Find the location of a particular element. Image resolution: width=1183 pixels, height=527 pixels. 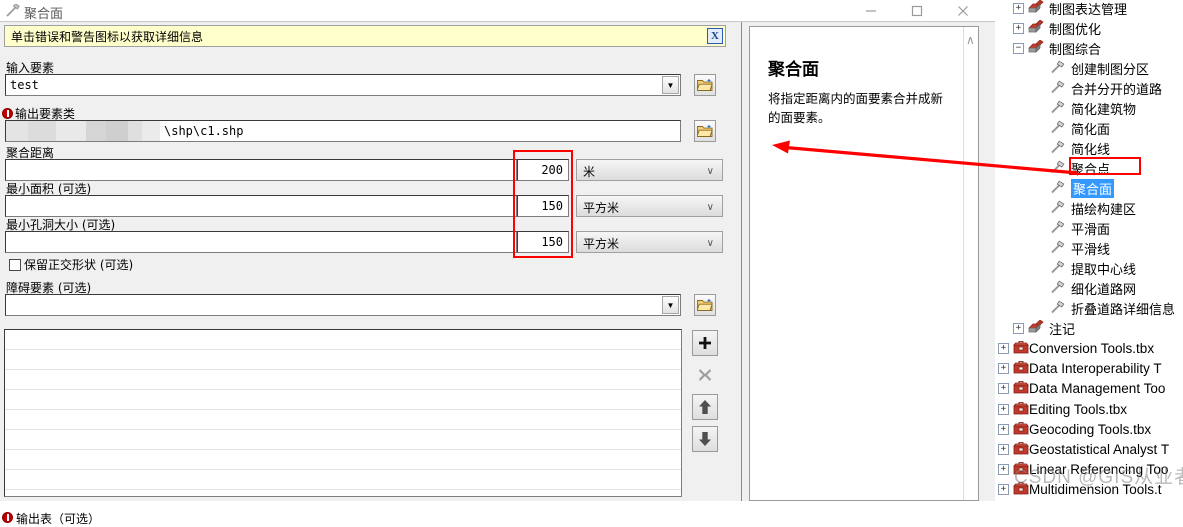

tree-item-tool: 平滑线 is located at coordinates (1080, 249).